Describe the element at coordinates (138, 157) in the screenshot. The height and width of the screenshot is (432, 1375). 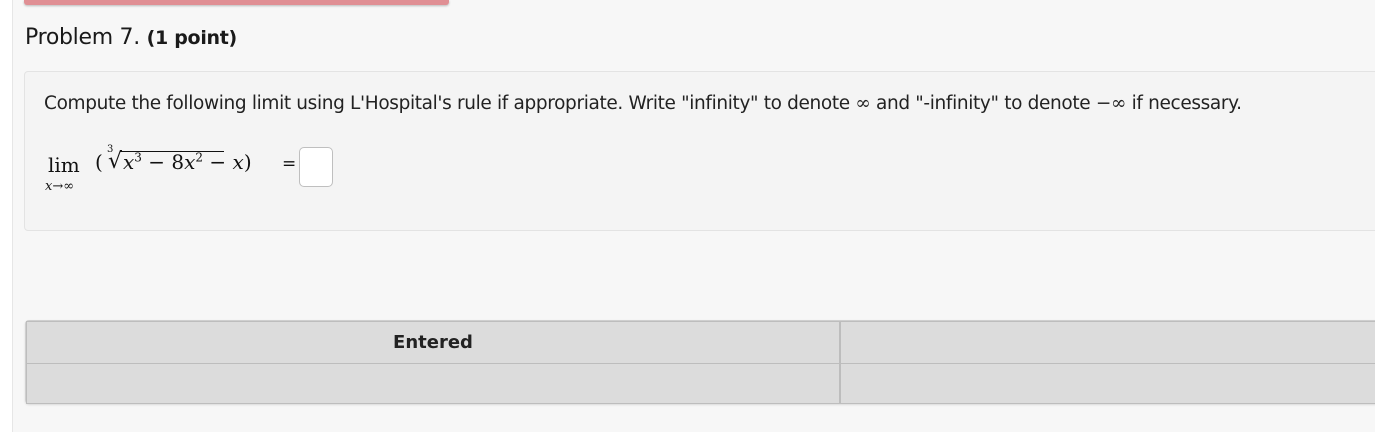
I see `exponent-3: 3` at that location.